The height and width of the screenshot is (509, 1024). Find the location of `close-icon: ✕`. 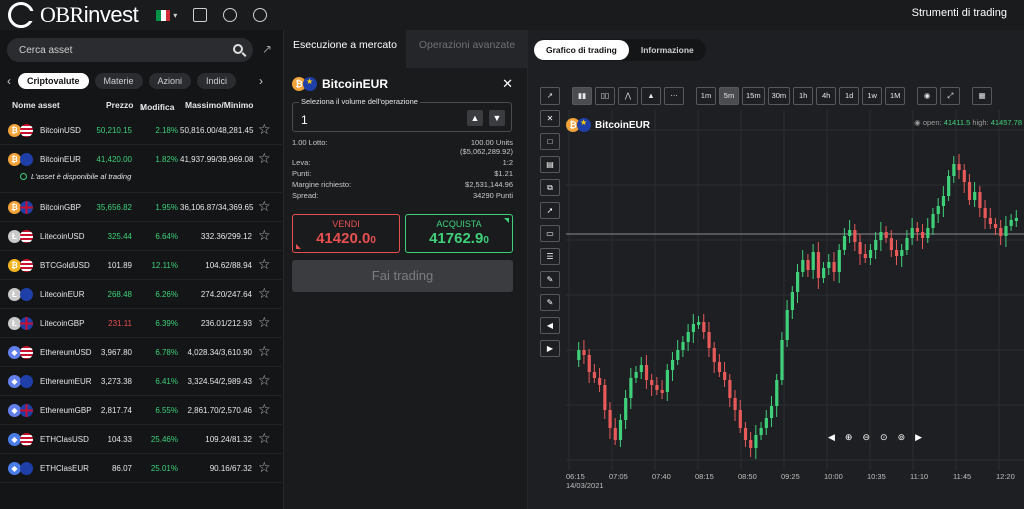

close-icon: ✕ is located at coordinates (507, 84).